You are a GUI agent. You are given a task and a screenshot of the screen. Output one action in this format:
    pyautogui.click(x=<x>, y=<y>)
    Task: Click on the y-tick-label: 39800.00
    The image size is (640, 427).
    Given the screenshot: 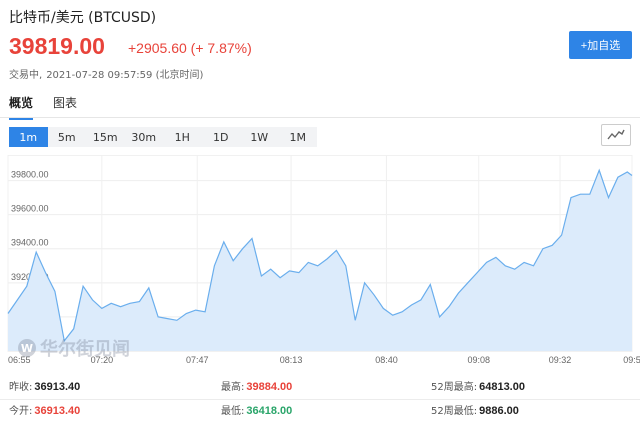 What is the action you would take?
    pyautogui.click(x=30, y=175)
    